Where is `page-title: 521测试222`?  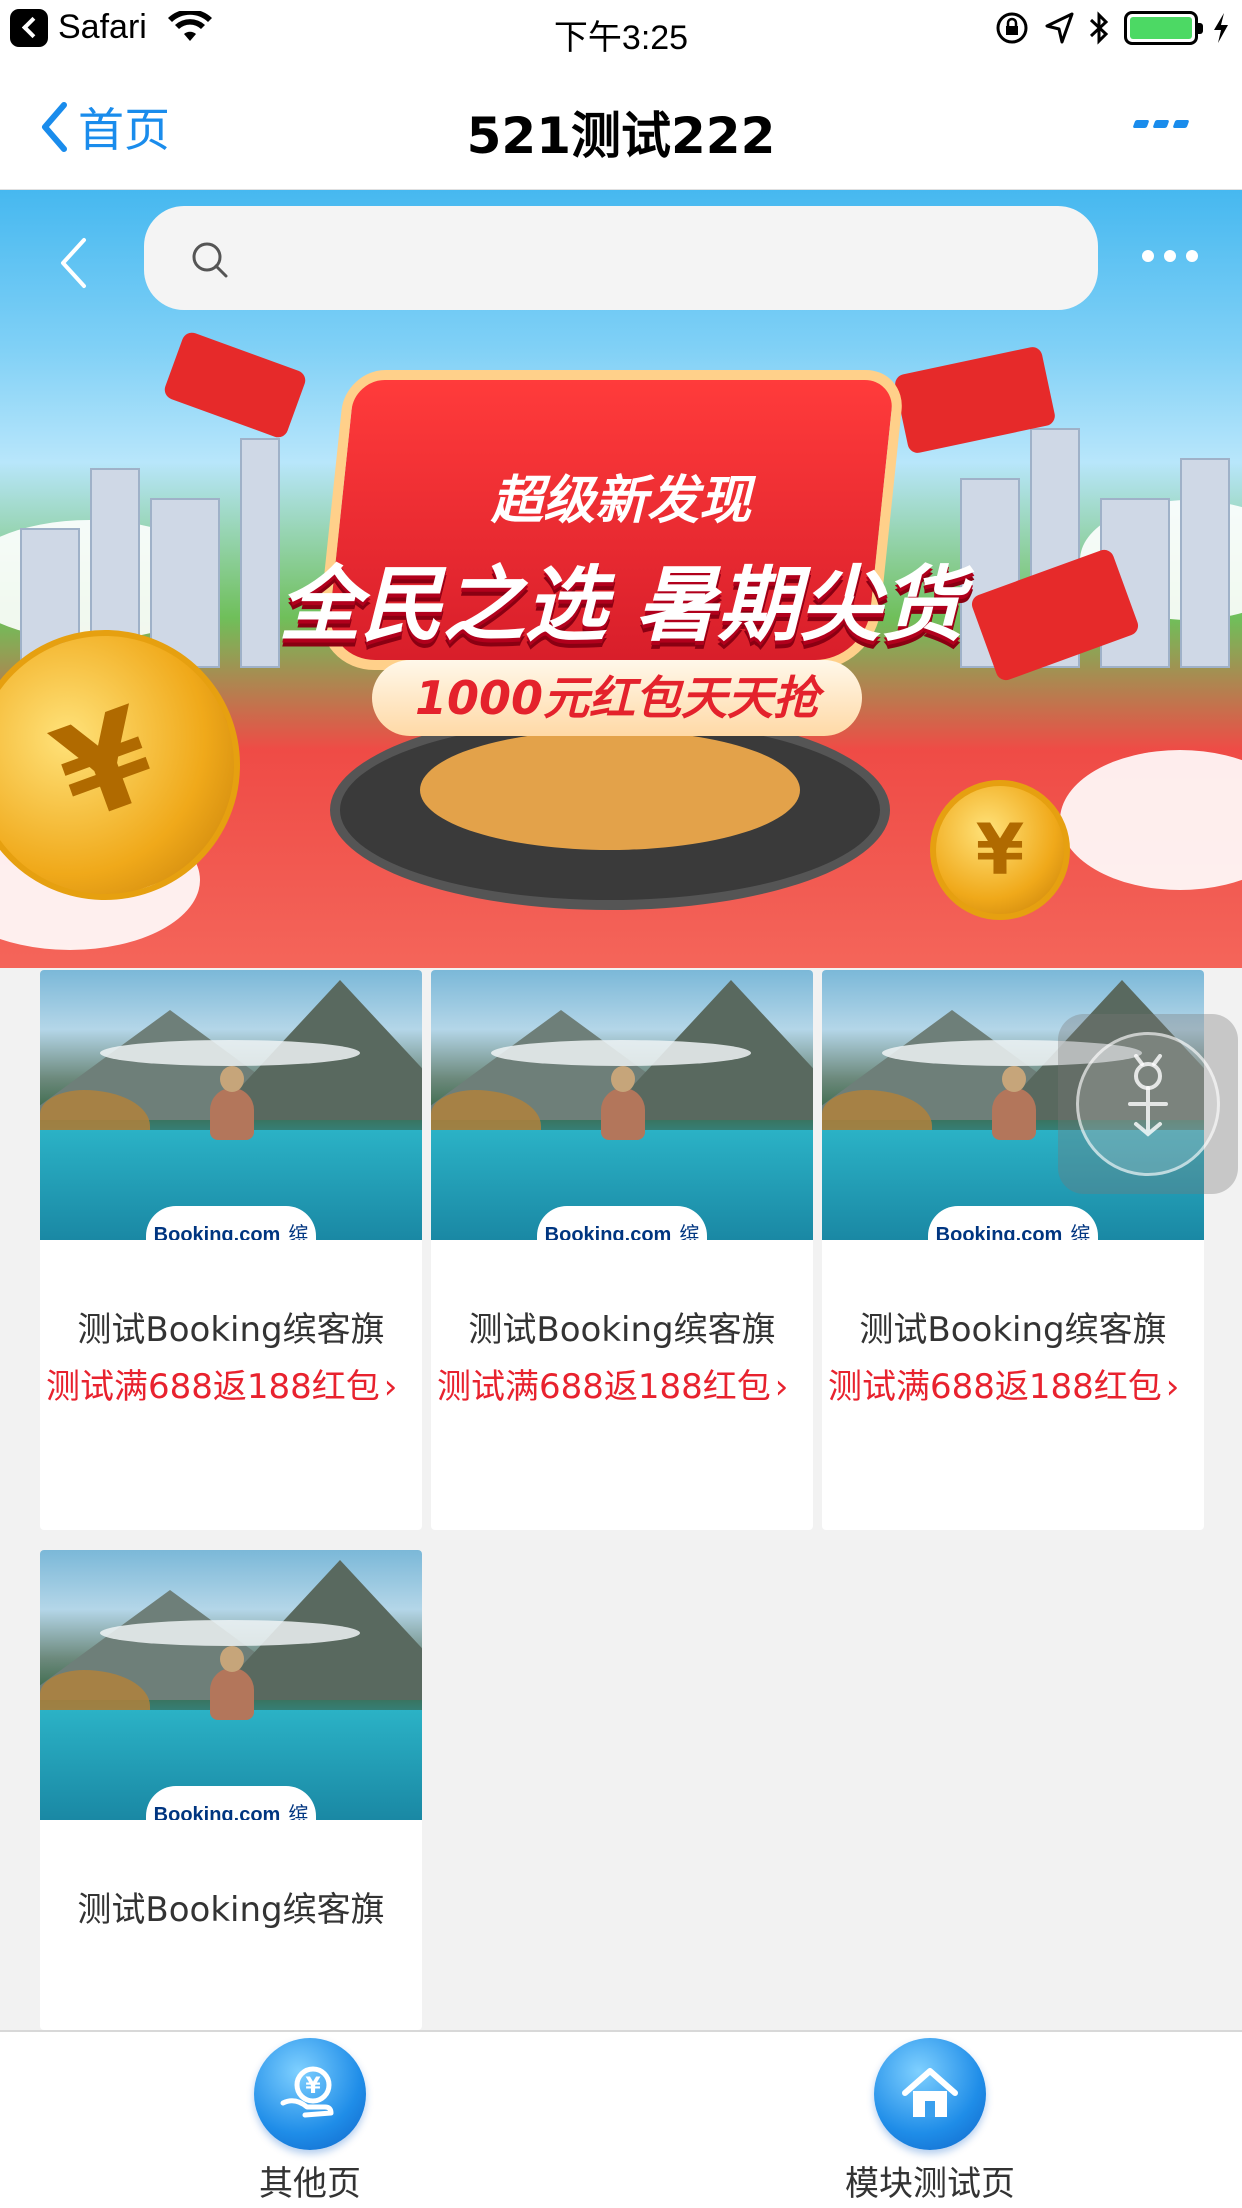
page-title: 521测试222 is located at coordinates (621, 136).